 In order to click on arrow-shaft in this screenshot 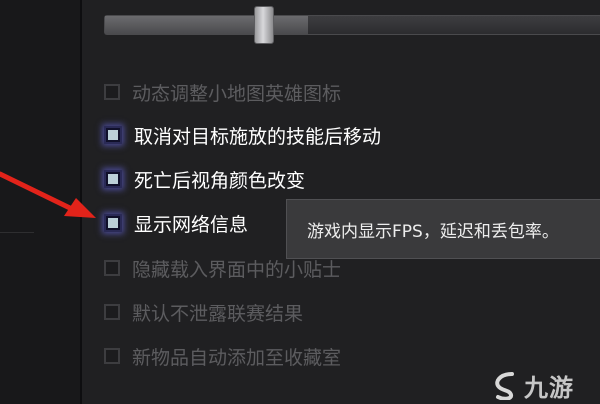, I will do `click(38, 192)`.